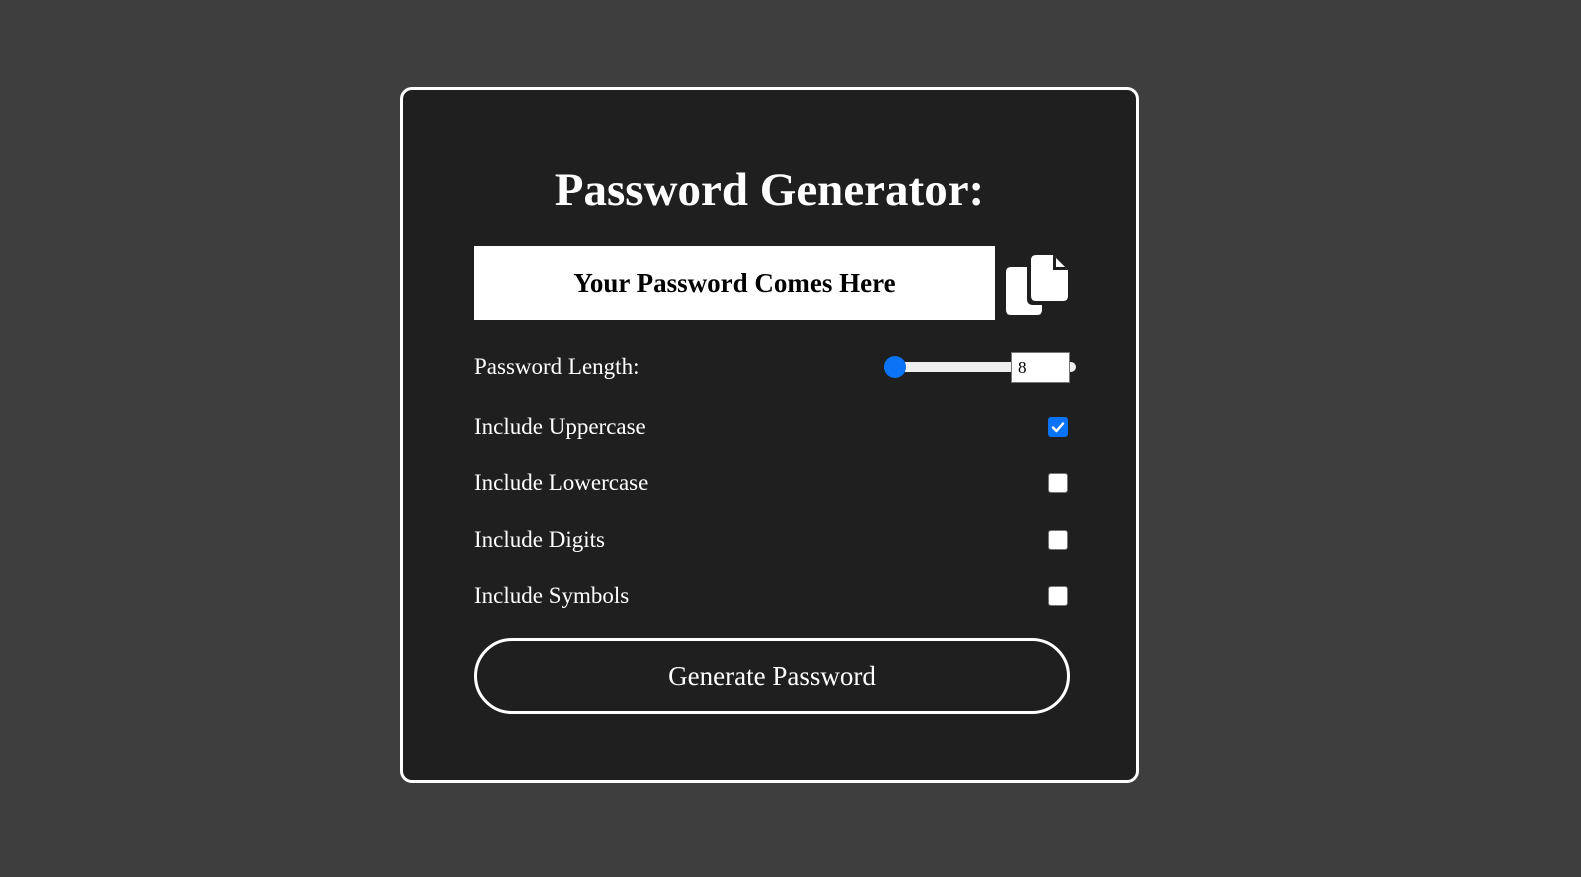 The image size is (1581, 877). Describe the element at coordinates (1040, 367) in the screenshot. I see `password-length-input` at that location.